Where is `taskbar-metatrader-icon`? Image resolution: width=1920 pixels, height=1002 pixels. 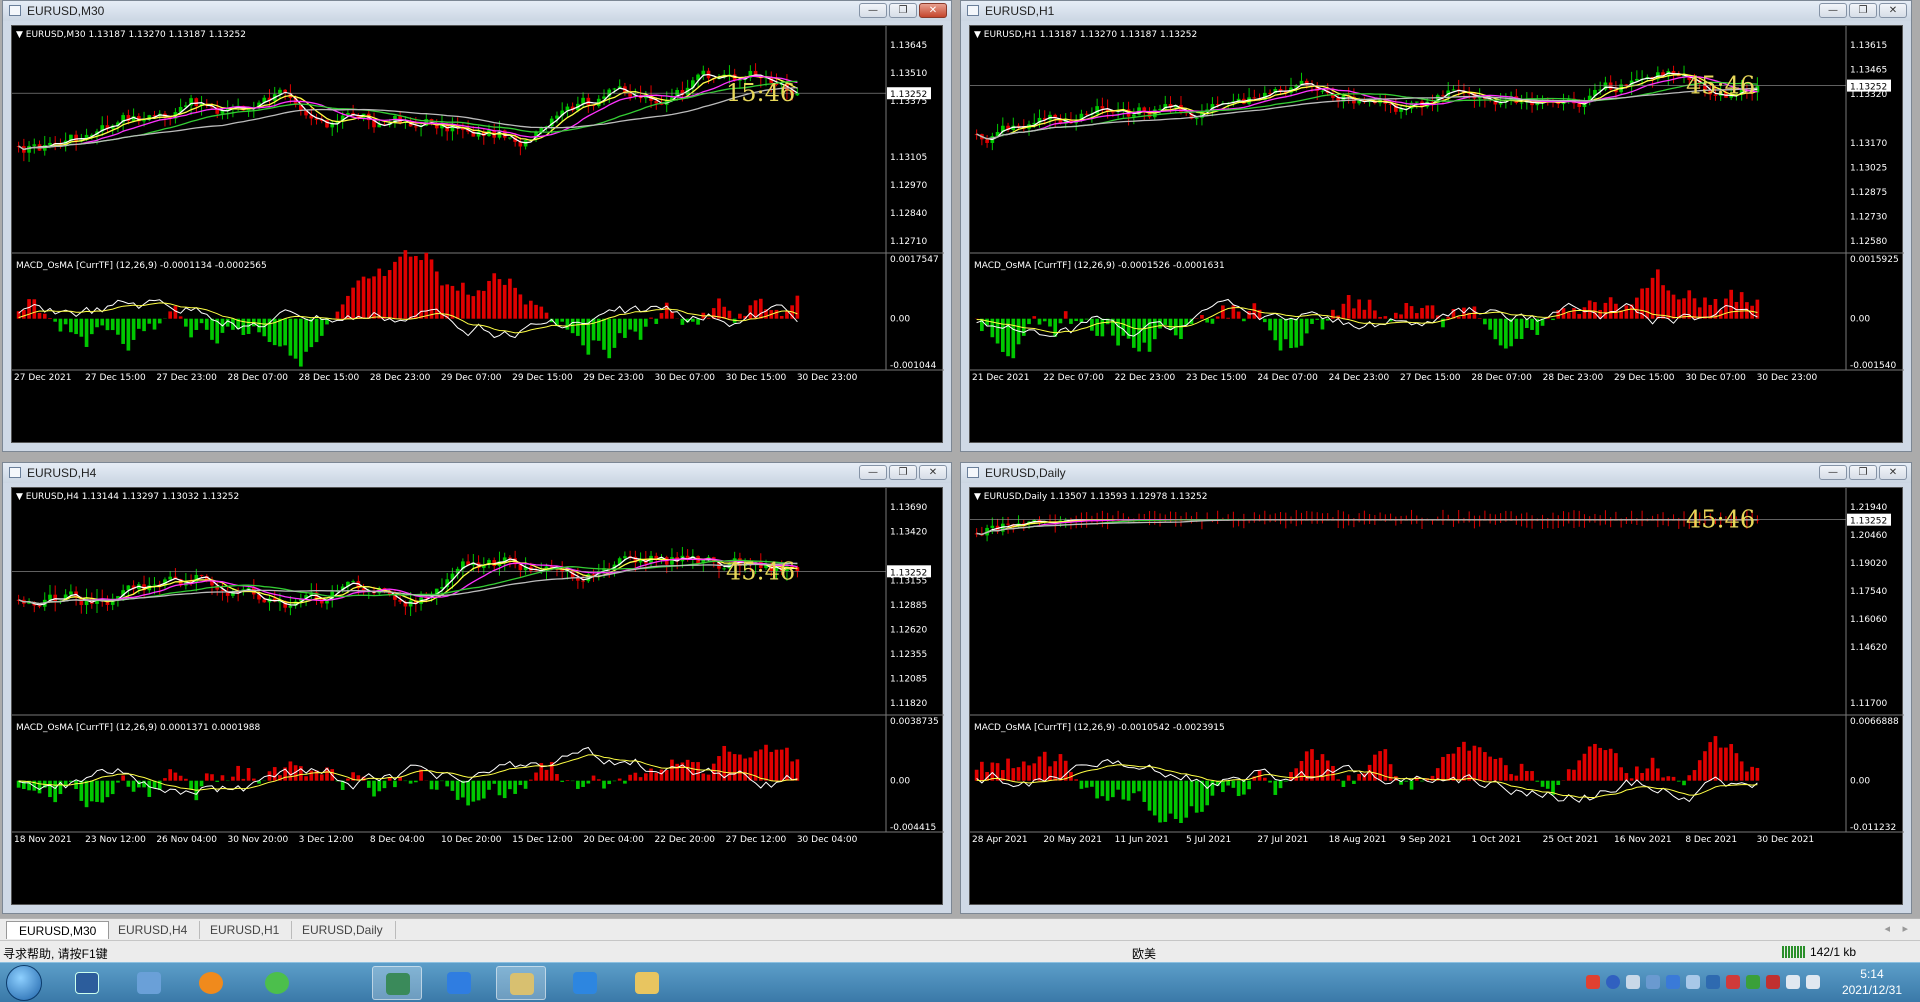
taskbar-metatrader-icon is located at coordinates (521, 983).